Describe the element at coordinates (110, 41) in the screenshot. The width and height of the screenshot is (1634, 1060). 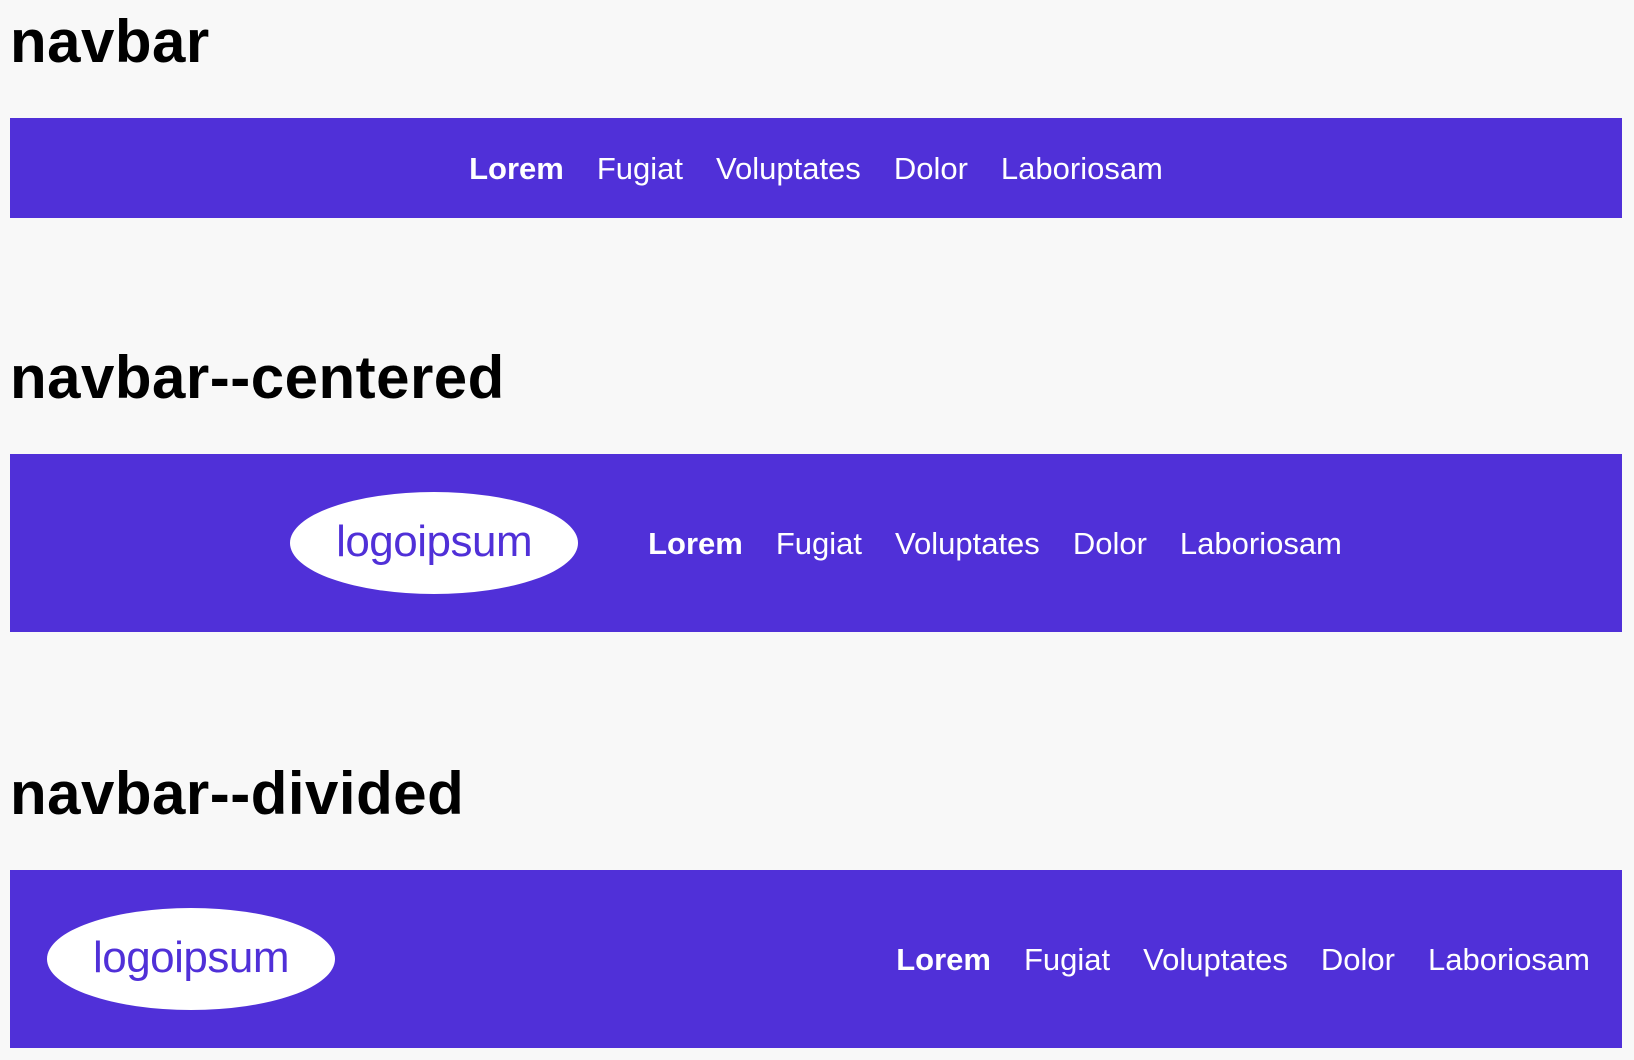
I see `section-title-navbar: navbar` at that location.